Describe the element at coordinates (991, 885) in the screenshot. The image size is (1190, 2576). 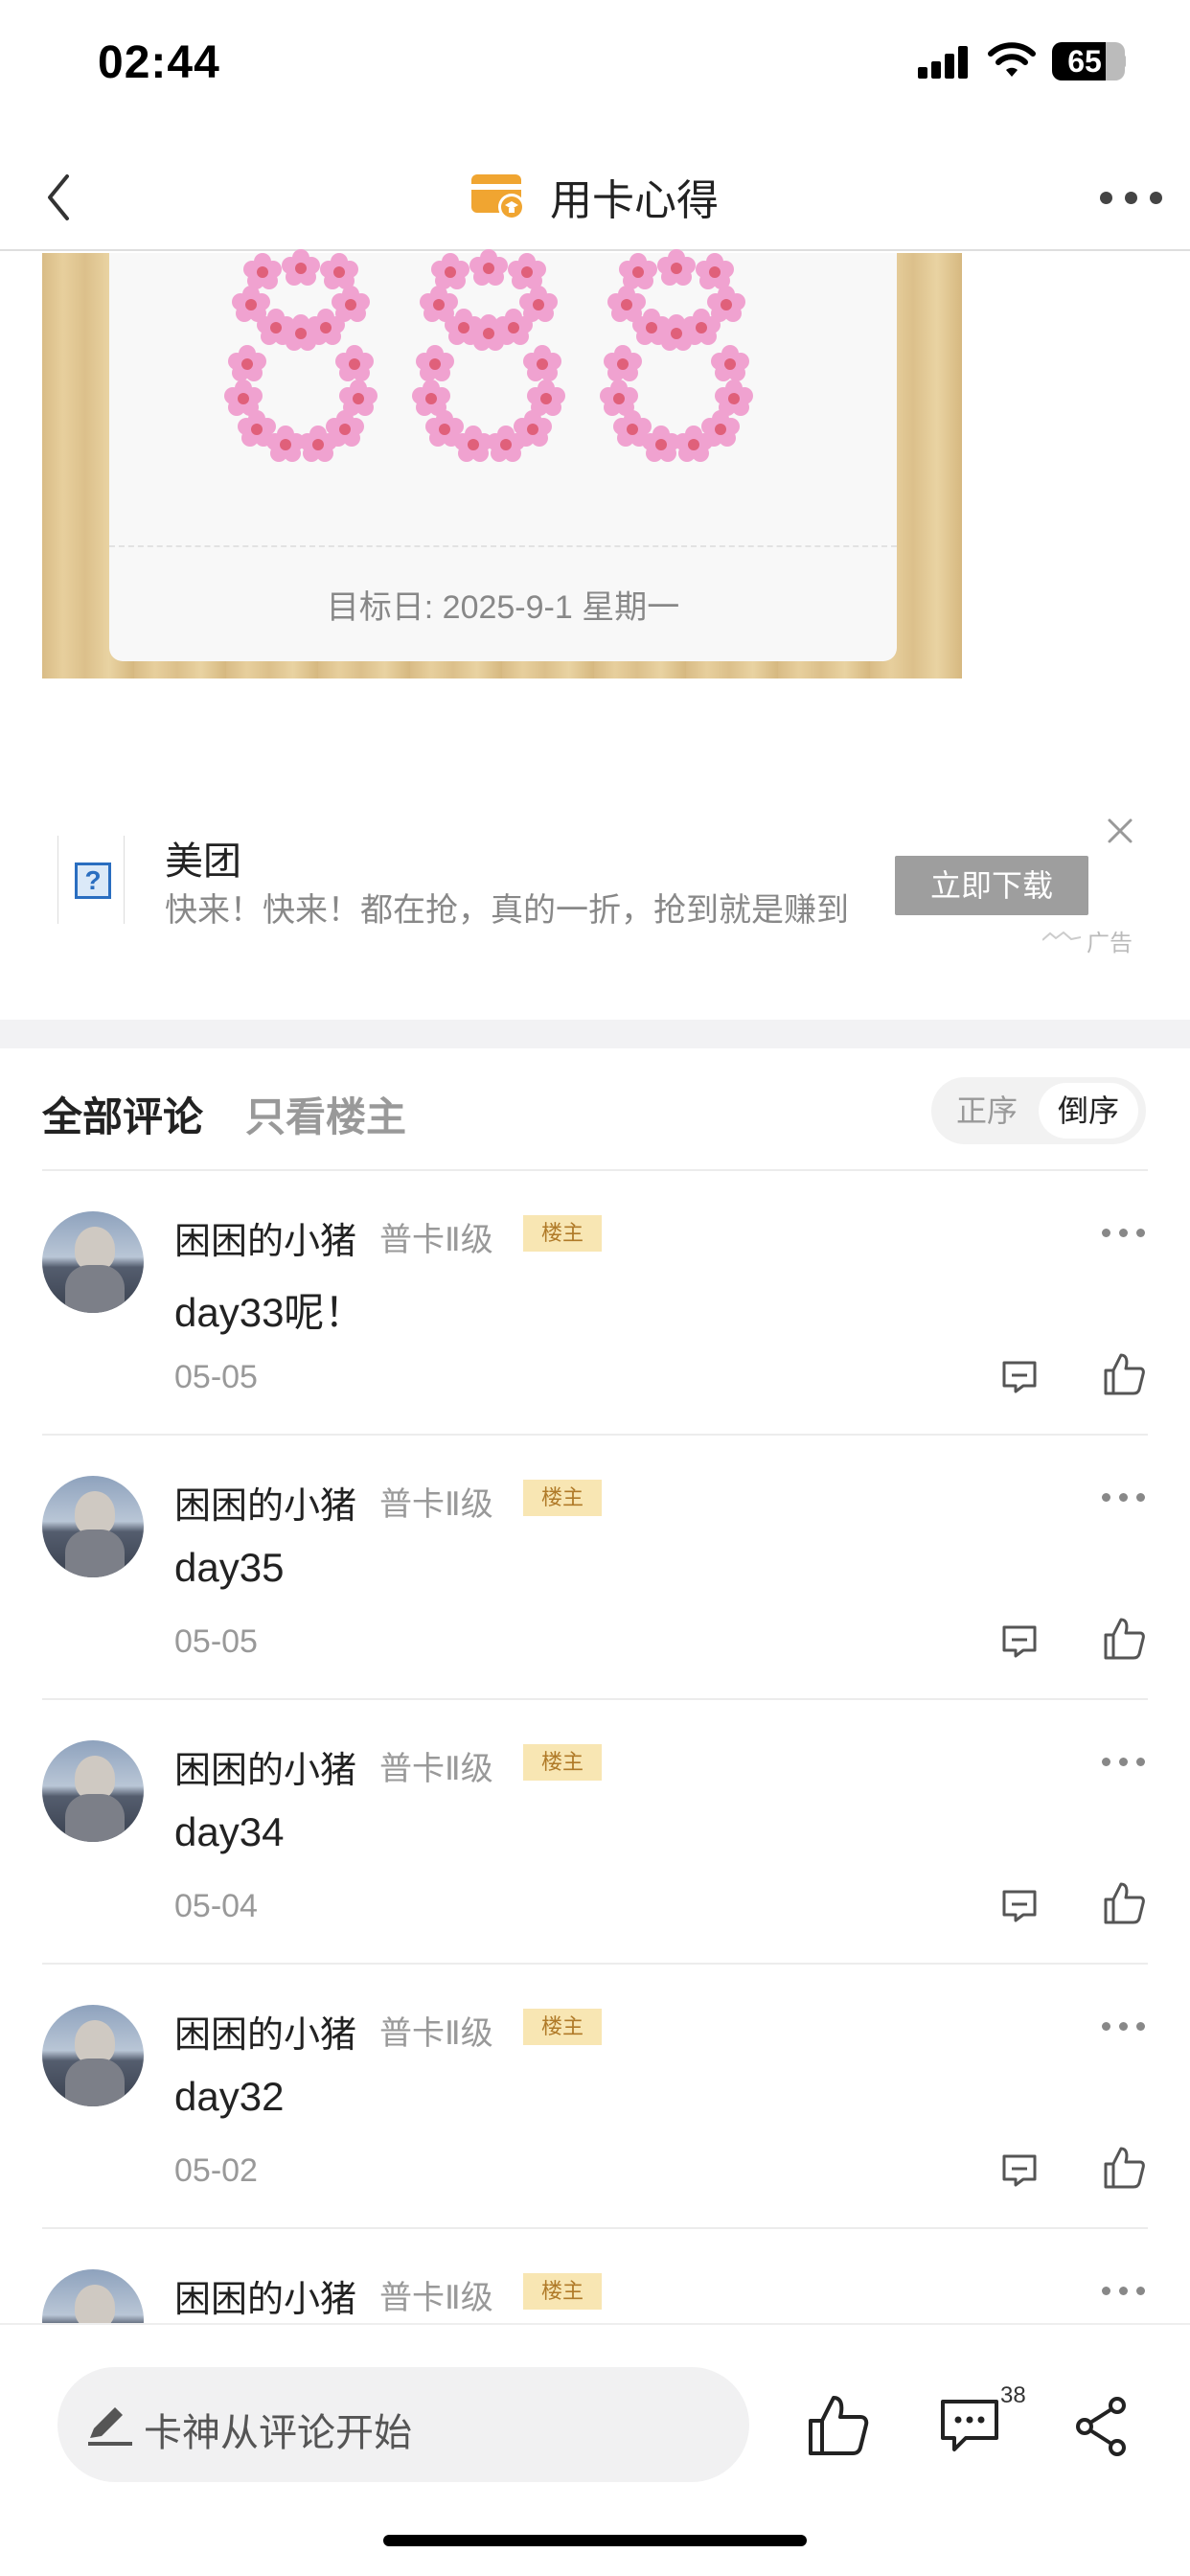
I see `download-button: 立即下载` at that location.